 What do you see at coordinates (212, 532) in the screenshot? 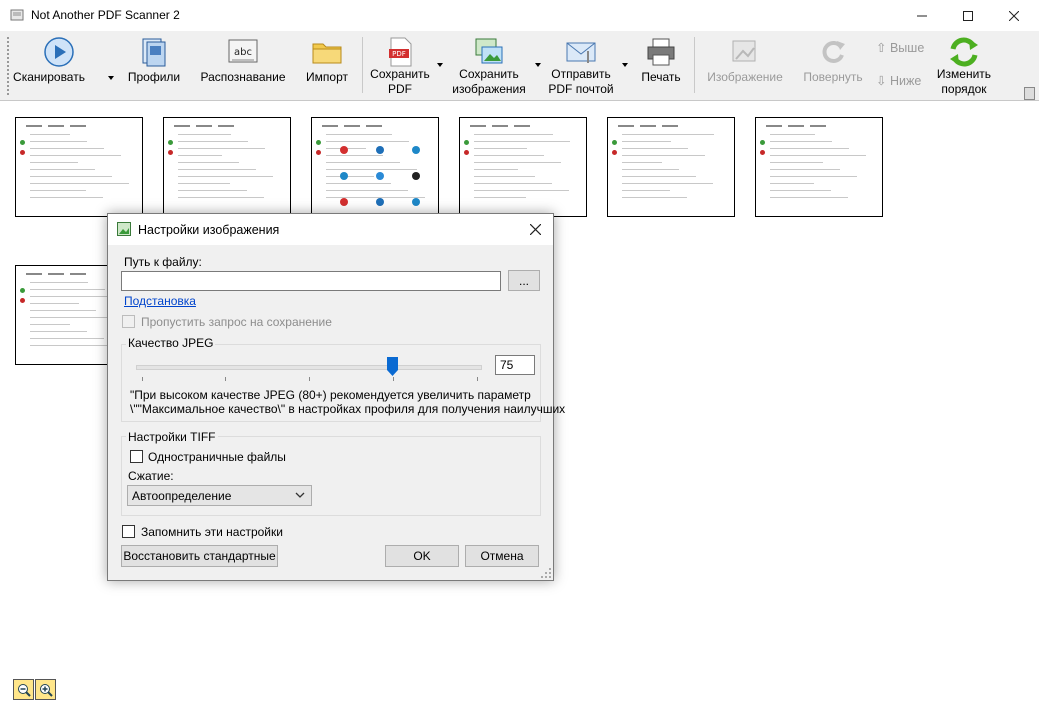
I see `remember-settings-label: Запомнить эти настройки` at bounding box center [212, 532].